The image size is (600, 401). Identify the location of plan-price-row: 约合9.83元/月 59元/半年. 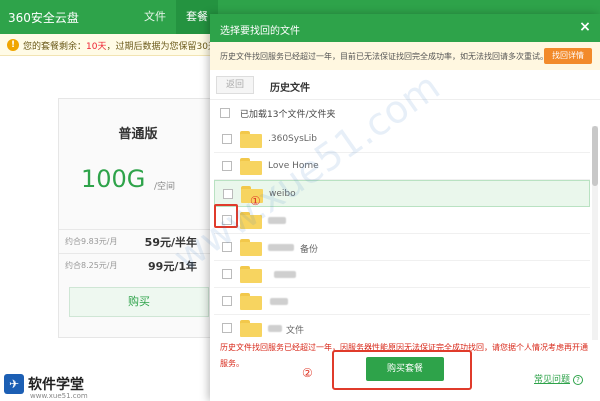
(138, 240).